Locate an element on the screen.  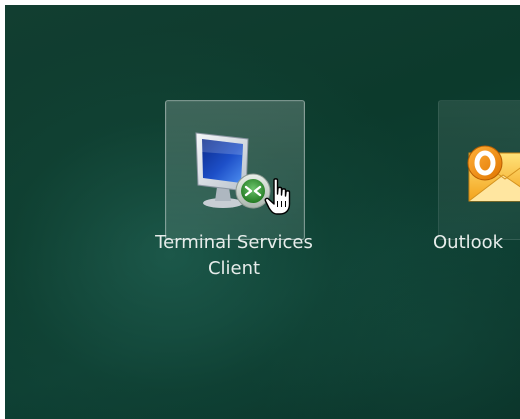
app-label-terminal-services-client: Terminal Services Client is located at coordinates (234, 256).